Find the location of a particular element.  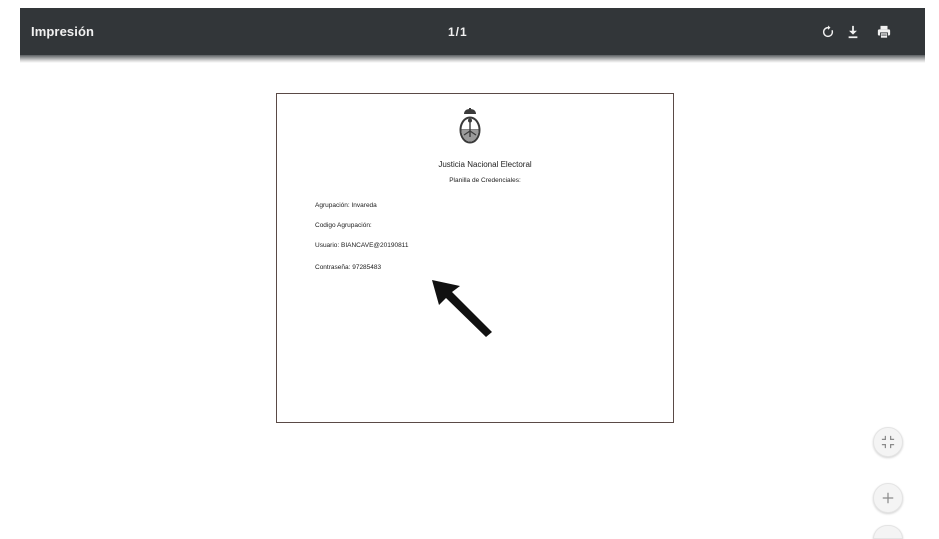

right-margin is located at coordinates (932, 269).